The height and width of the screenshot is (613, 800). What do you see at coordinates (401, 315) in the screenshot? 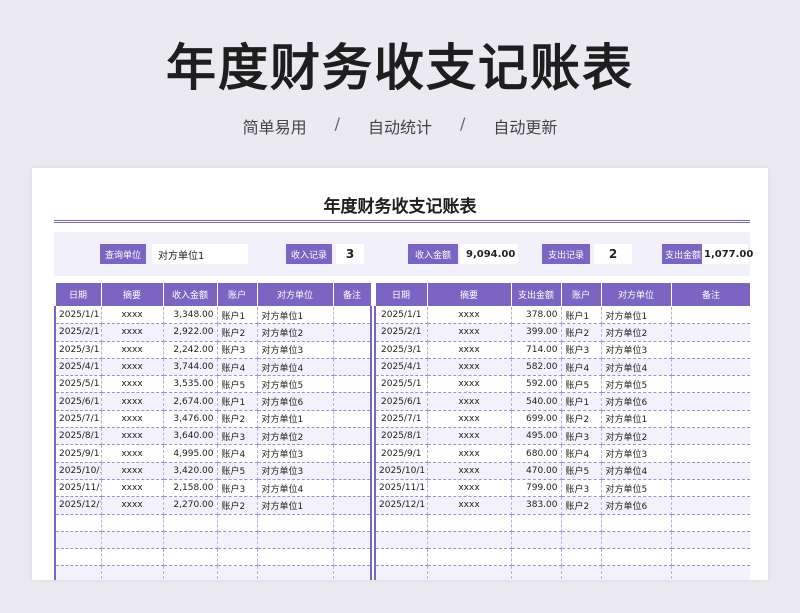
I see `expense-cell: 2025/1/1` at bounding box center [401, 315].